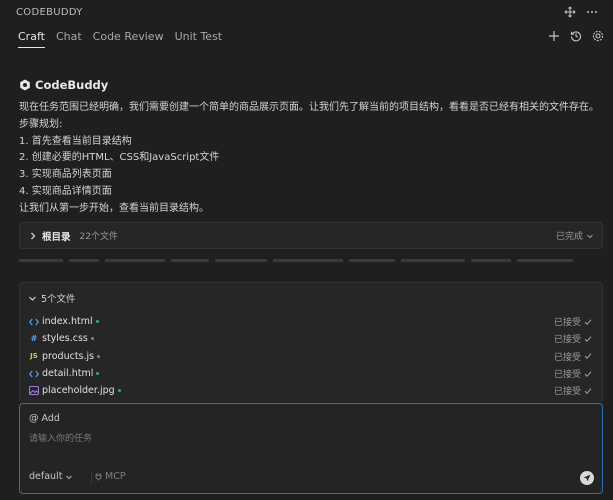 Image resolution: width=613 pixels, height=500 pixels. I want to click on message-line: 4. 实现商品详情页面, so click(65, 191).